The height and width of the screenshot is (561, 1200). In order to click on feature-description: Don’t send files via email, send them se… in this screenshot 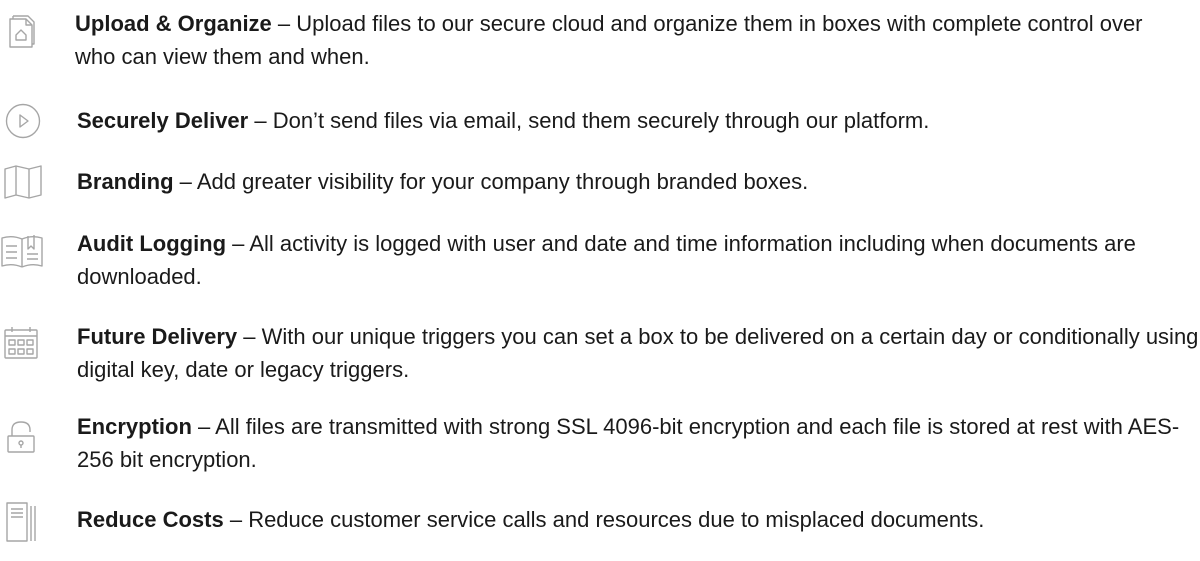, I will do `click(601, 120)`.